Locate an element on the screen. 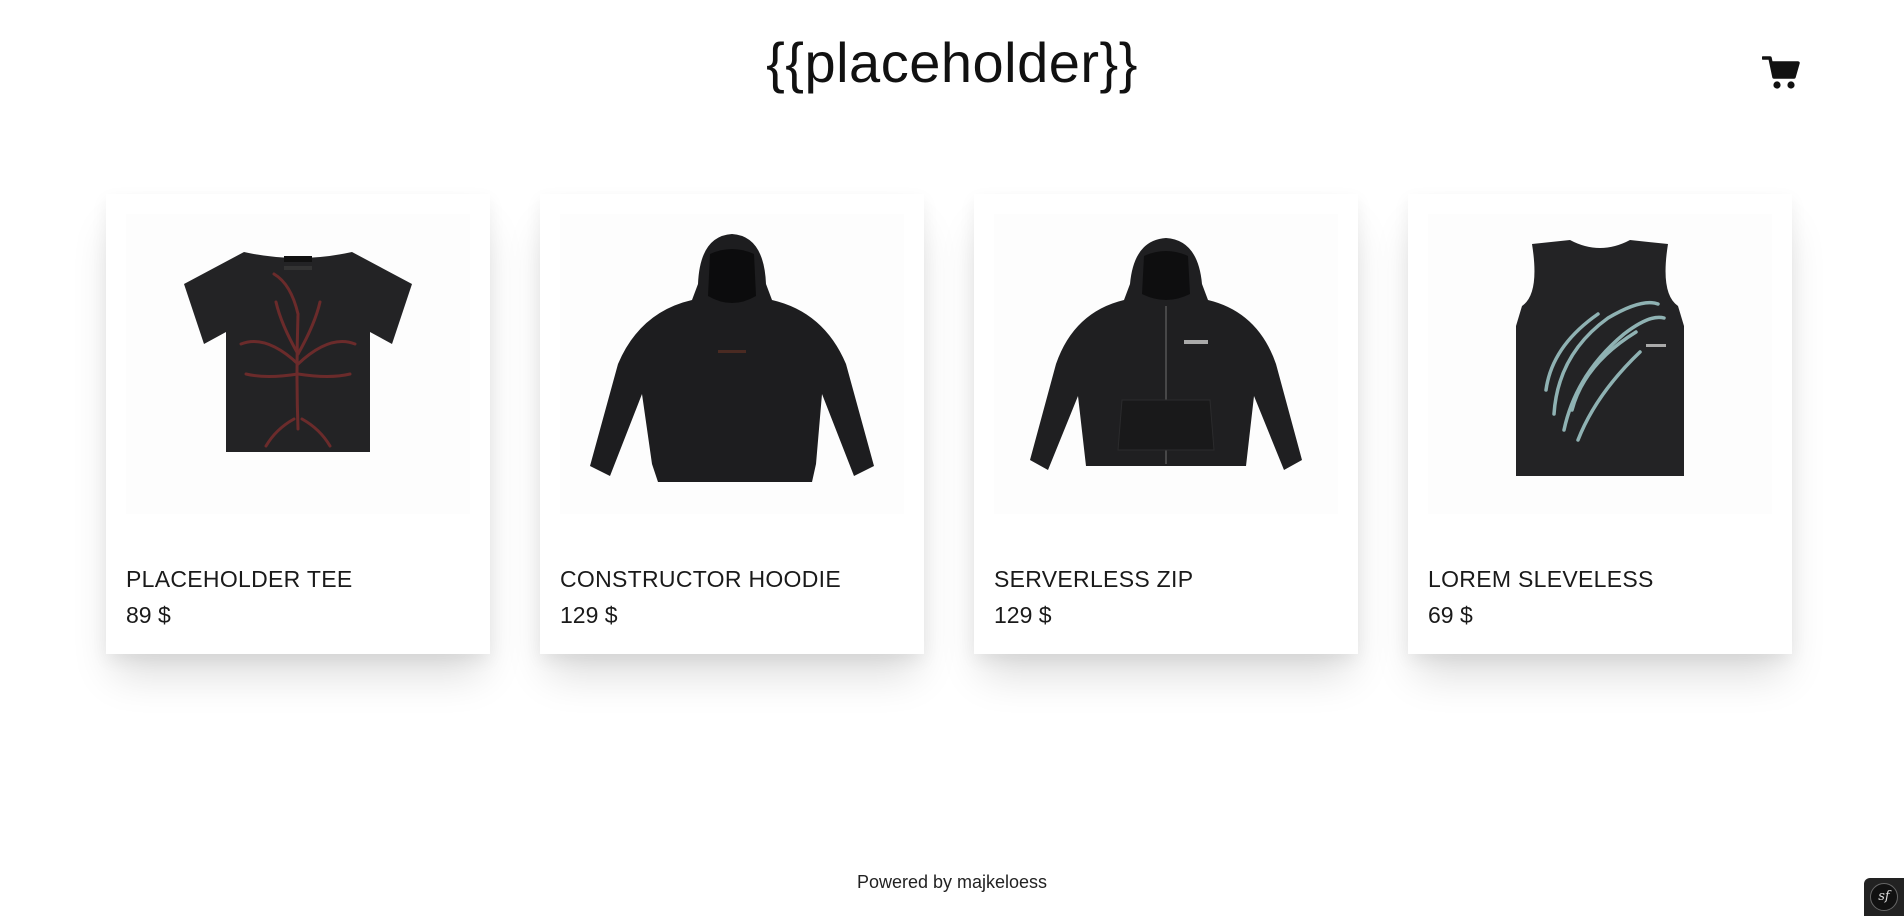 The width and height of the screenshot is (1904, 916). product-price: 89 $ is located at coordinates (148, 615).